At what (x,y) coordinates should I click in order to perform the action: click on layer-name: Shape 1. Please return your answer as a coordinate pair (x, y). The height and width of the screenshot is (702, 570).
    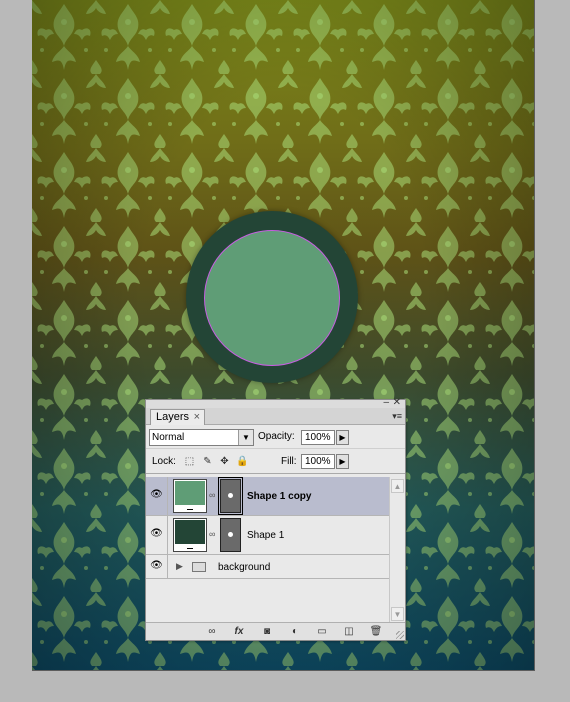
    Looking at the image, I should click on (265, 535).